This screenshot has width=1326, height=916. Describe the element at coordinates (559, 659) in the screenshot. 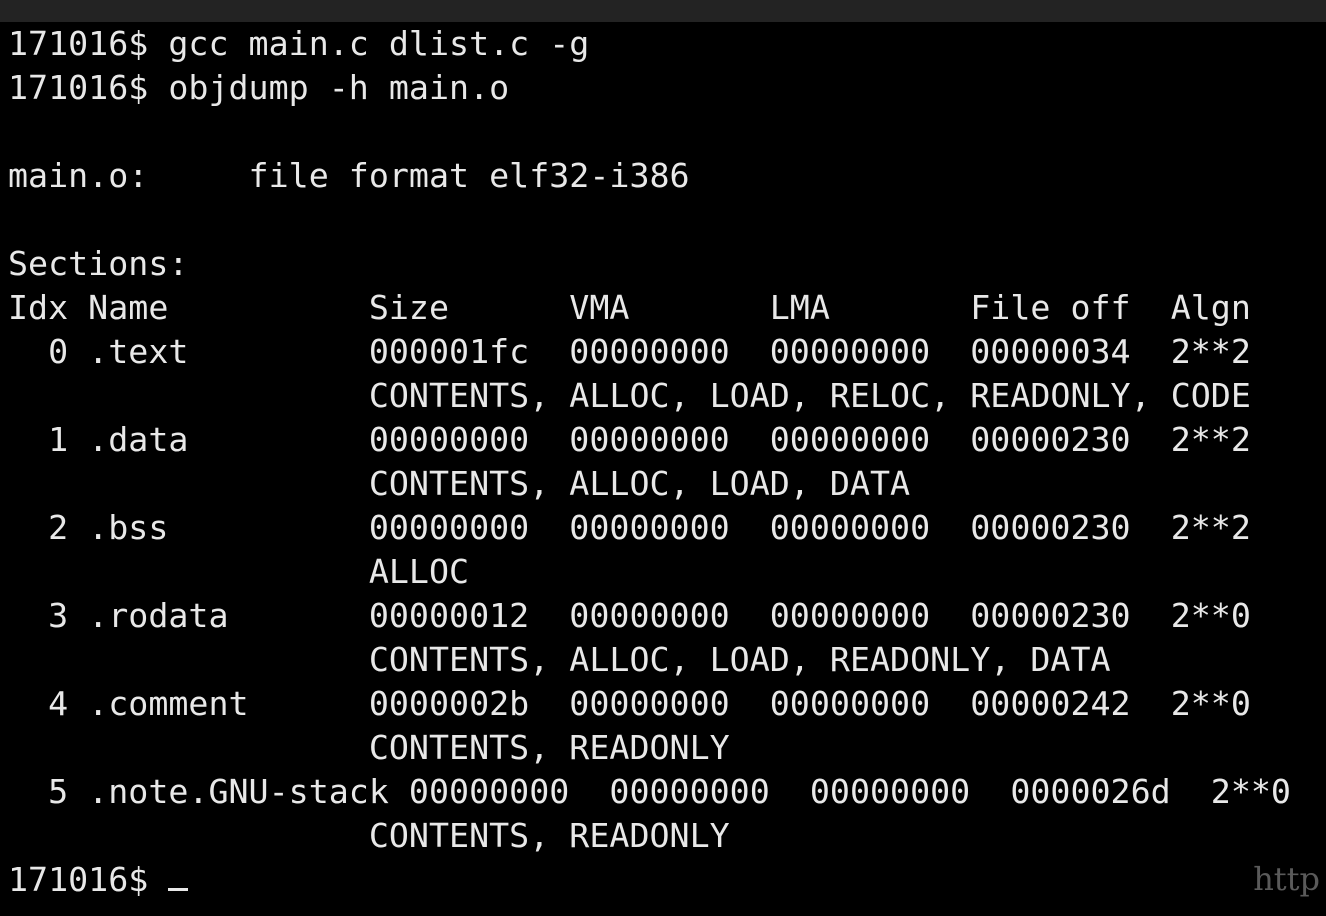

I see `section-flags-rodata: CONTENTS, ALLOC, LOAD, READONLY, DATA` at that location.